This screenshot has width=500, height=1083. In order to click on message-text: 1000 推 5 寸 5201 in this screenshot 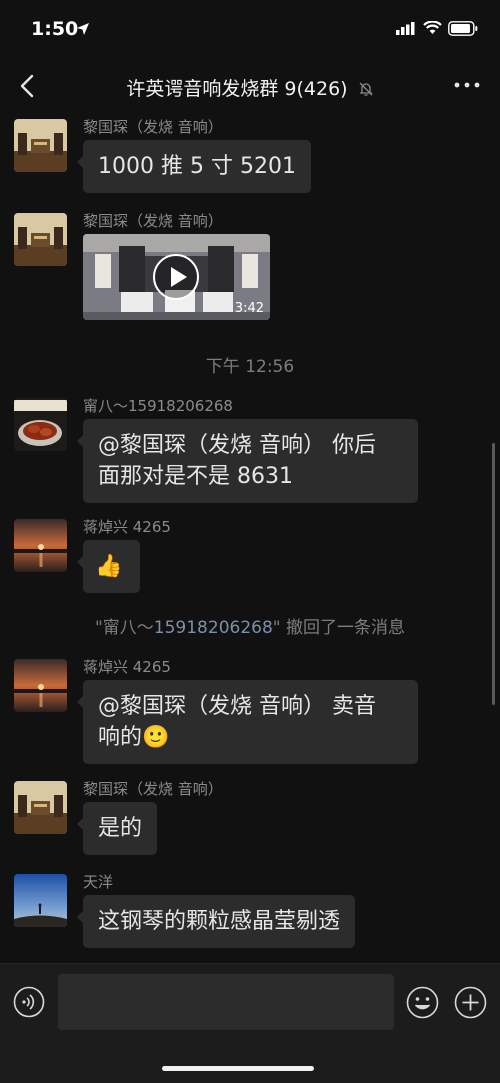, I will do `click(197, 166)`.